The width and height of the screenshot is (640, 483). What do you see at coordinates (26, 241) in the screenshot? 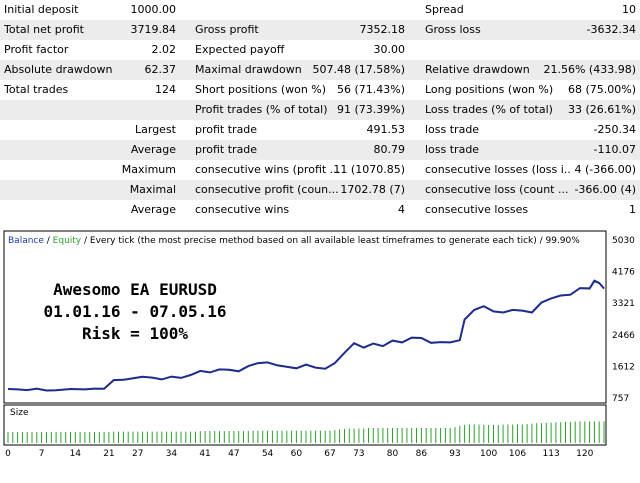
I see `legend-balance: Balance` at bounding box center [26, 241].